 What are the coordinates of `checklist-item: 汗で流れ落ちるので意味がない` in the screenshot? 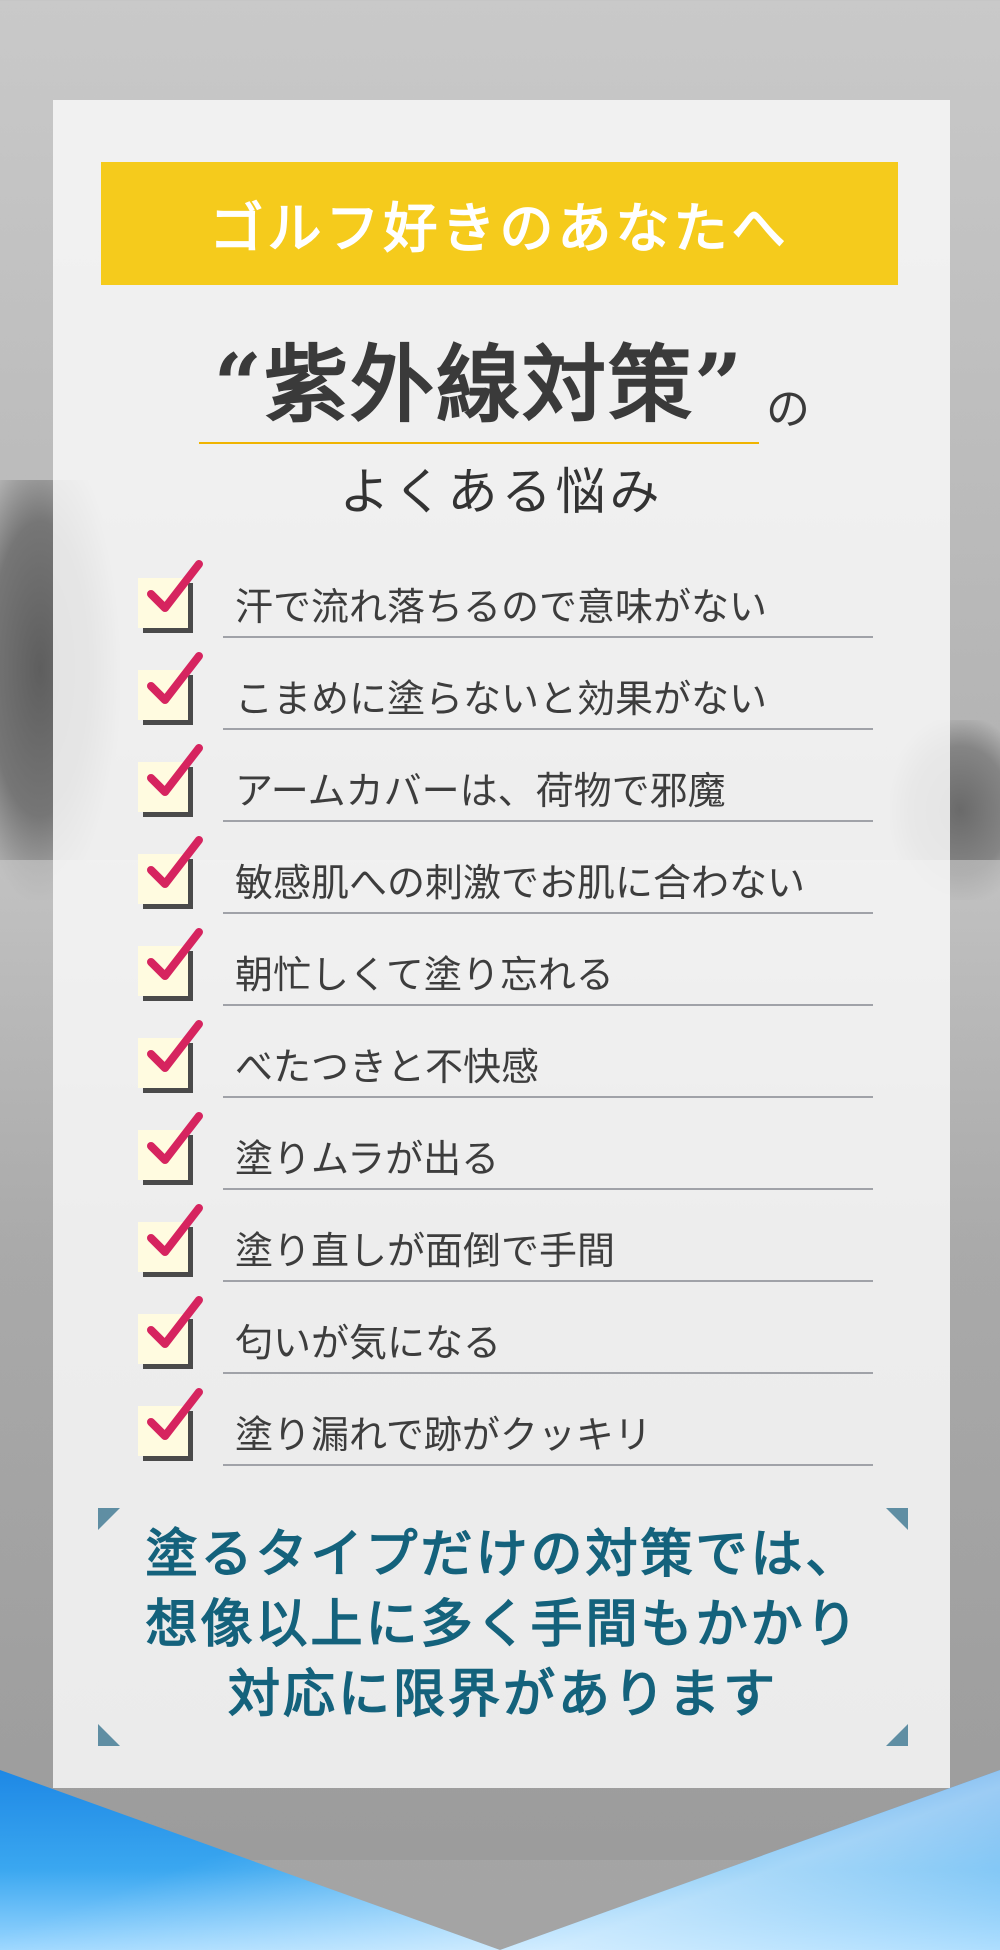 It's located at (501, 592).